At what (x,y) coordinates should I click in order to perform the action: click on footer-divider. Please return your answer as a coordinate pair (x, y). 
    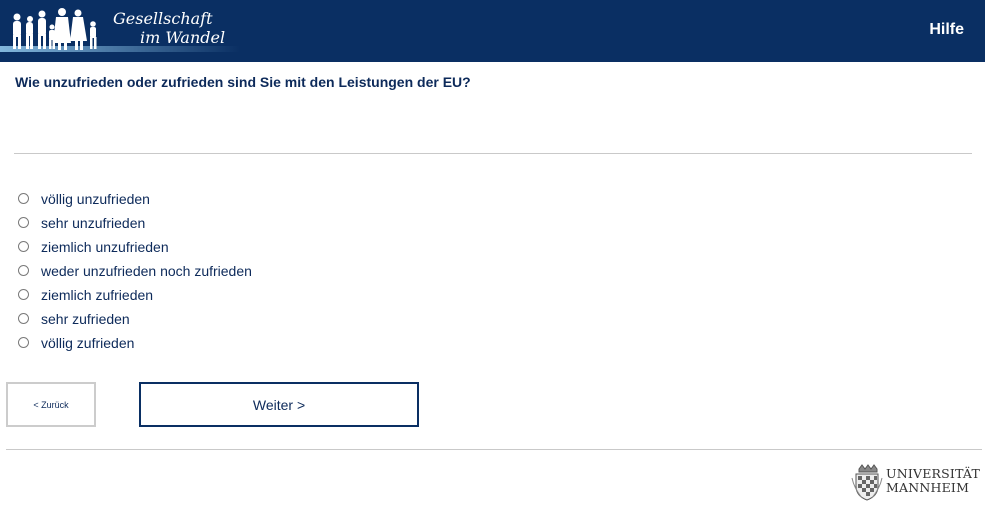
    Looking at the image, I should click on (494, 449).